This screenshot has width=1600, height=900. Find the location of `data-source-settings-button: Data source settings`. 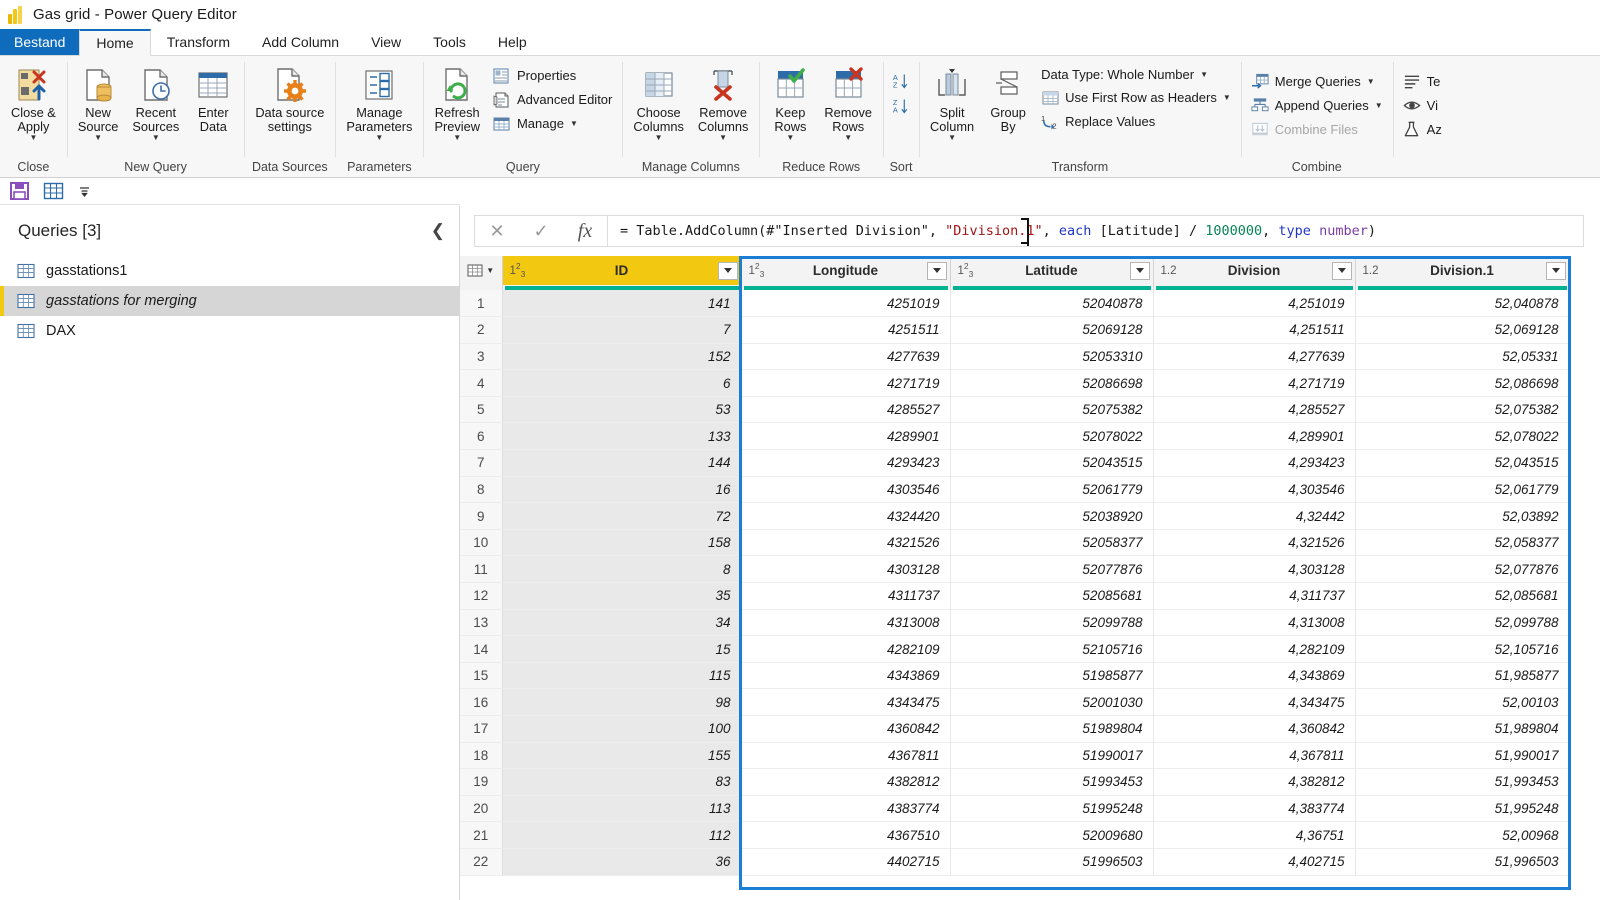

data-source-settings-button: Data source settings is located at coordinates (289, 97).